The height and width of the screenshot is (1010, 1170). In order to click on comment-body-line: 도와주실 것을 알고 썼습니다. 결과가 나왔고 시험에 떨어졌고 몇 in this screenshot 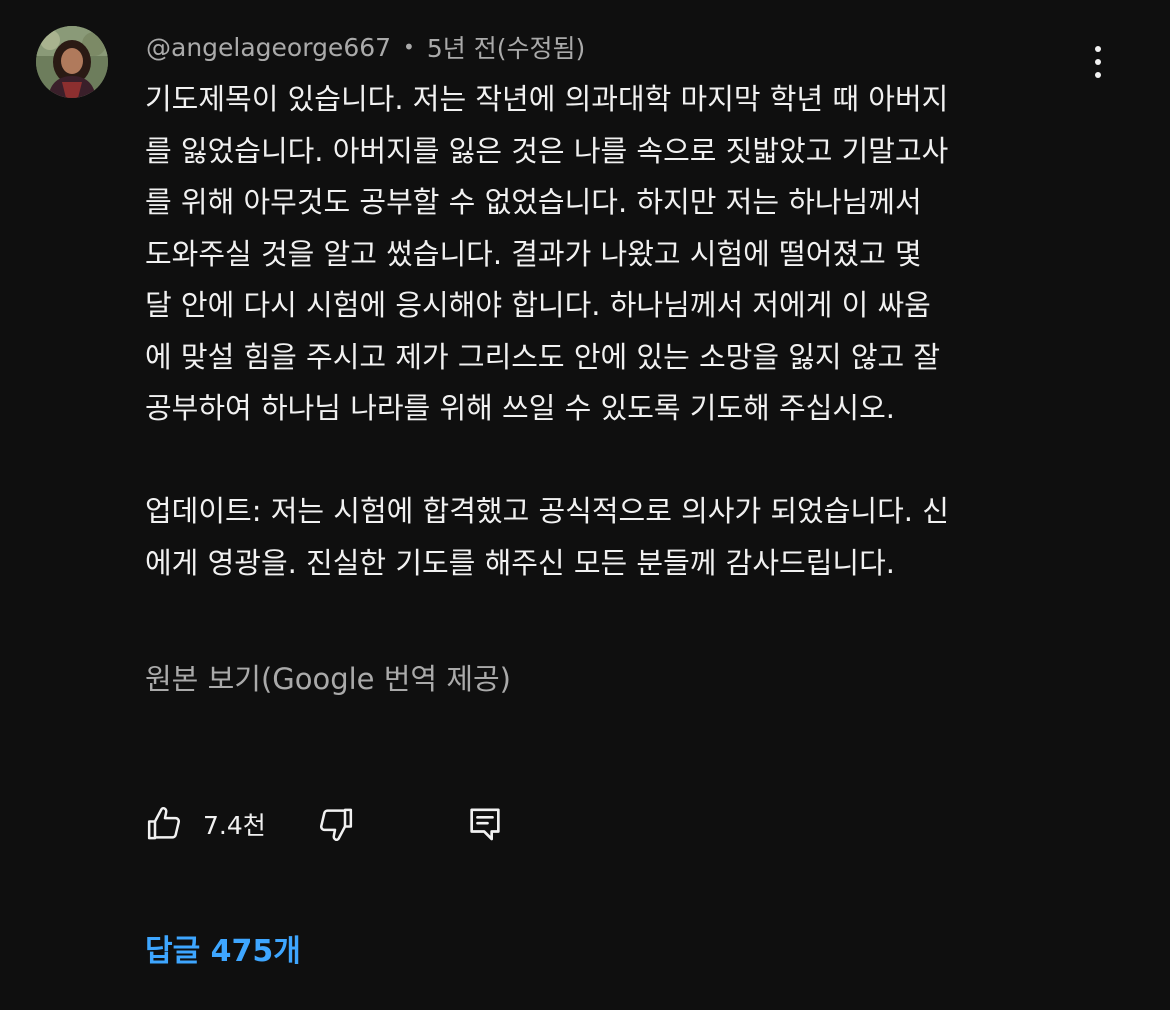, I will do `click(533, 253)`.